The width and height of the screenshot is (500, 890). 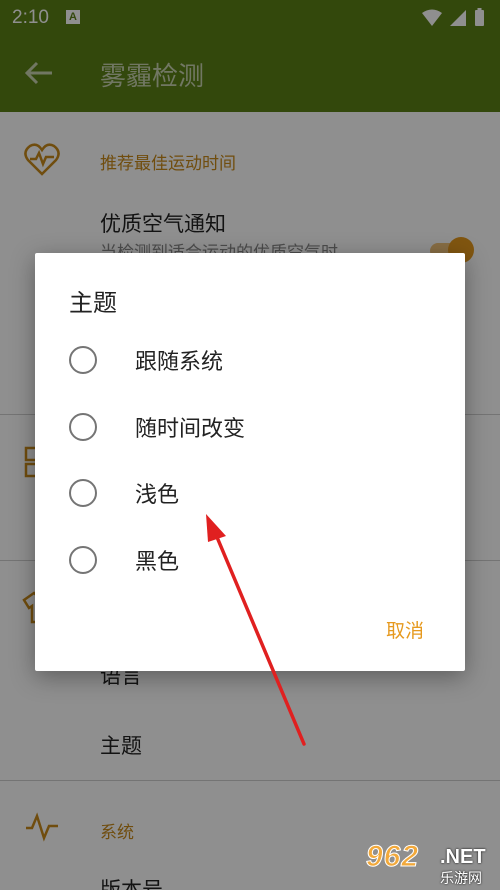 What do you see at coordinates (157, 495) in the screenshot?
I see `option-label: 浅色` at bounding box center [157, 495].